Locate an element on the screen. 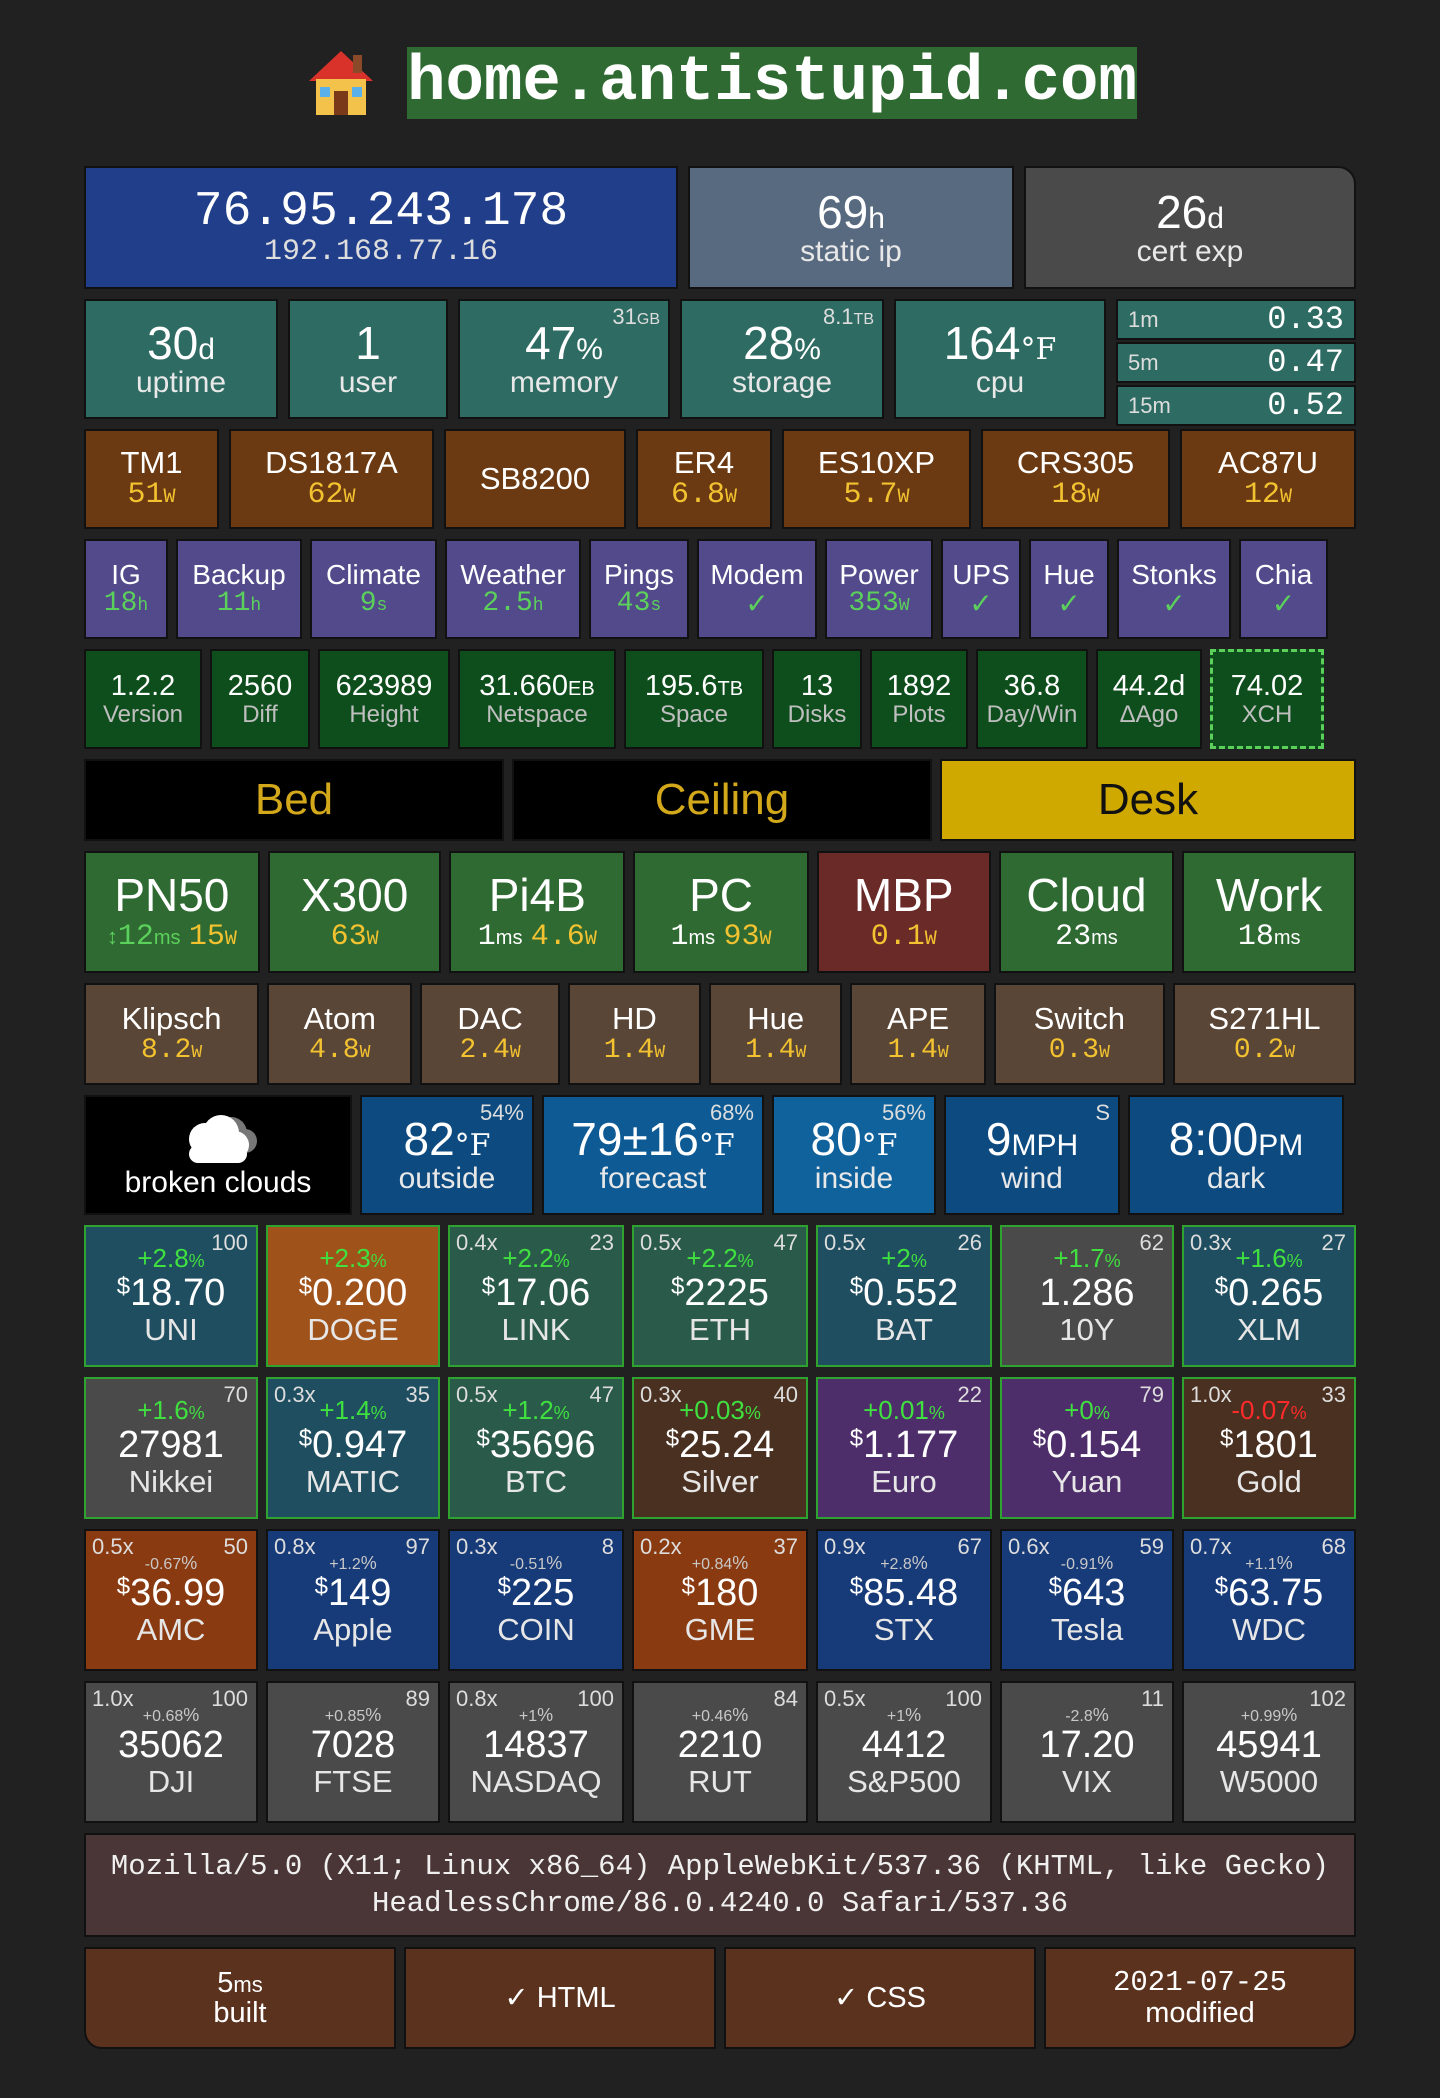 This screenshot has width=1440, height=2098. light-ceiling-button: Ceiling is located at coordinates (722, 800).